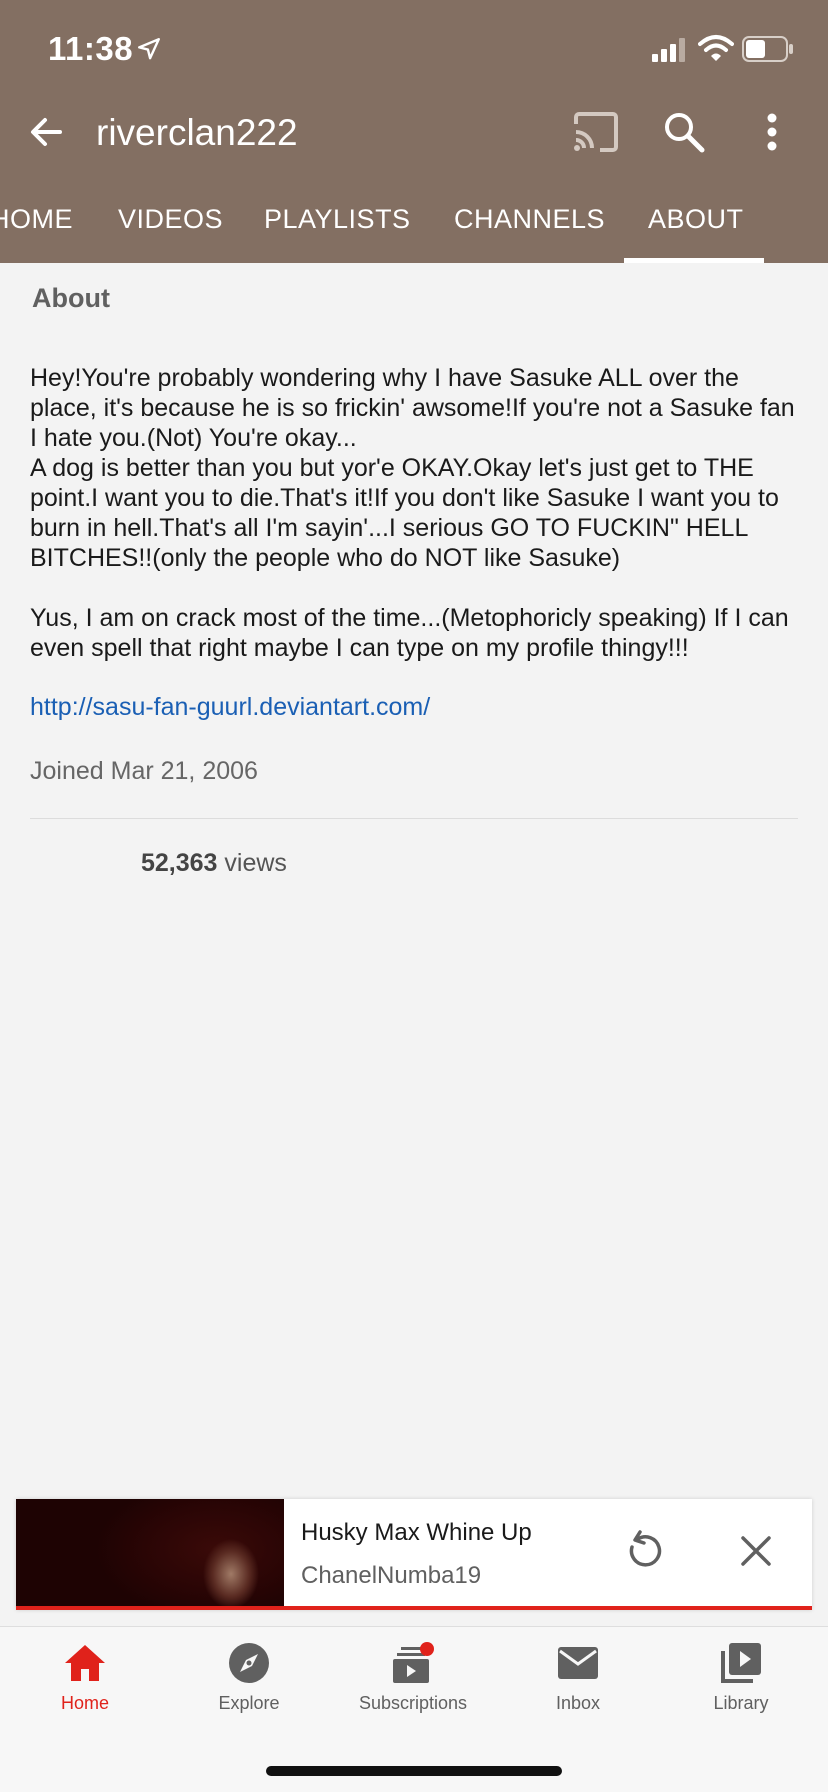 The width and height of the screenshot is (828, 1792). What do you see at coordinates (772, 132) in the screenshot?
I see `more-options-icon` at bounding box center [772, 132].